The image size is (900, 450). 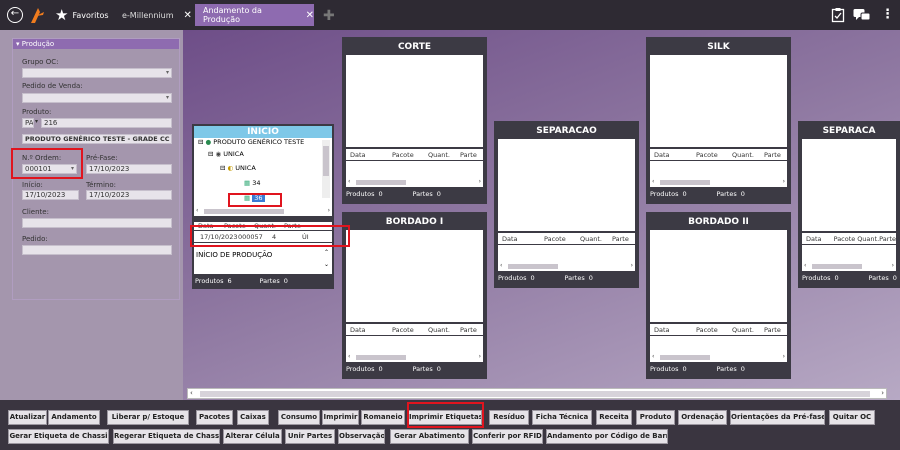 I want to click on tree-vscroll, so click(x=326, y=169).